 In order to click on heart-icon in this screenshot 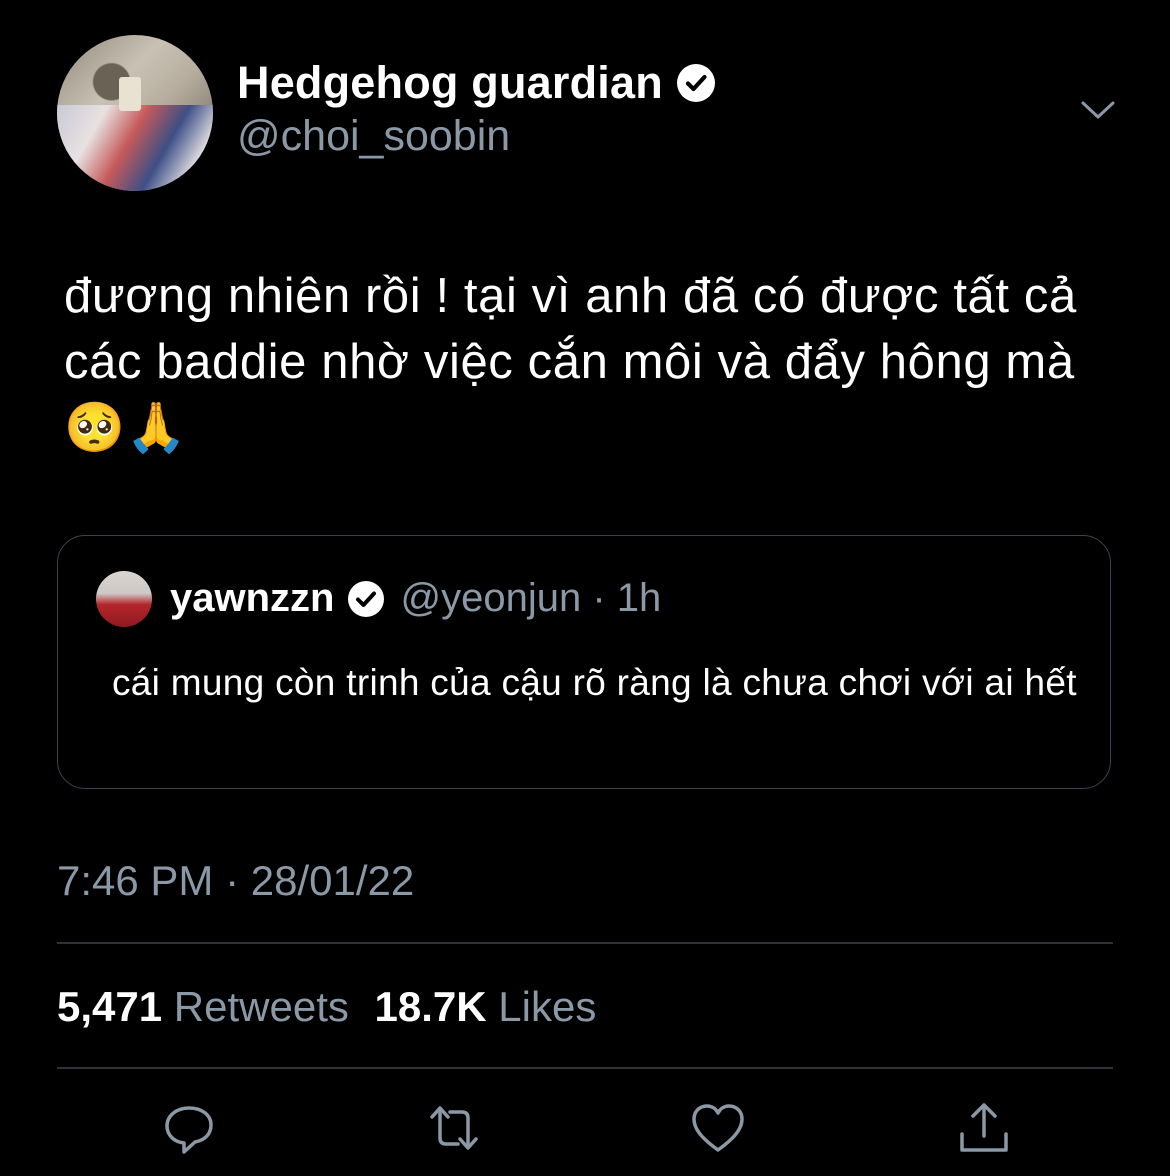, I will do `click(718, 1128)`.